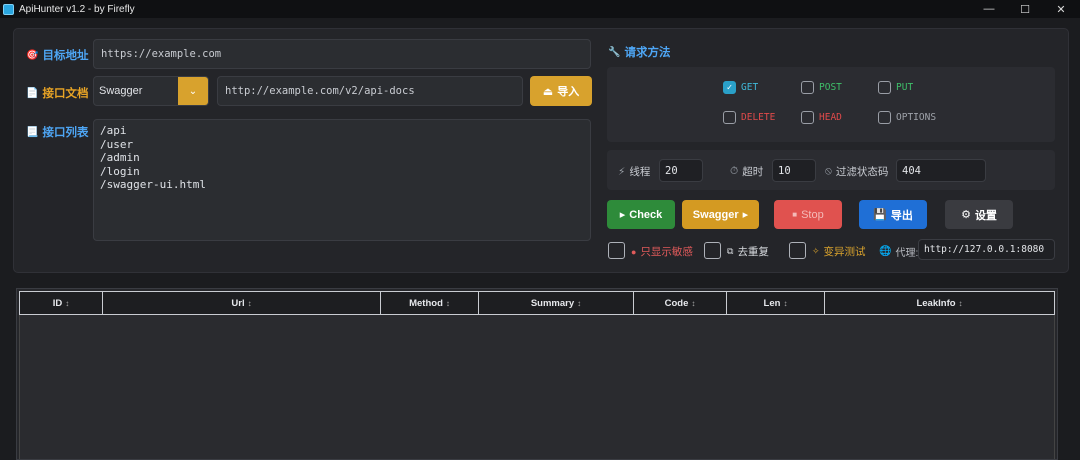 The height and width of the screenshot is (460, 1080). I want to click on list-icon: 📃, so click(32, 132).